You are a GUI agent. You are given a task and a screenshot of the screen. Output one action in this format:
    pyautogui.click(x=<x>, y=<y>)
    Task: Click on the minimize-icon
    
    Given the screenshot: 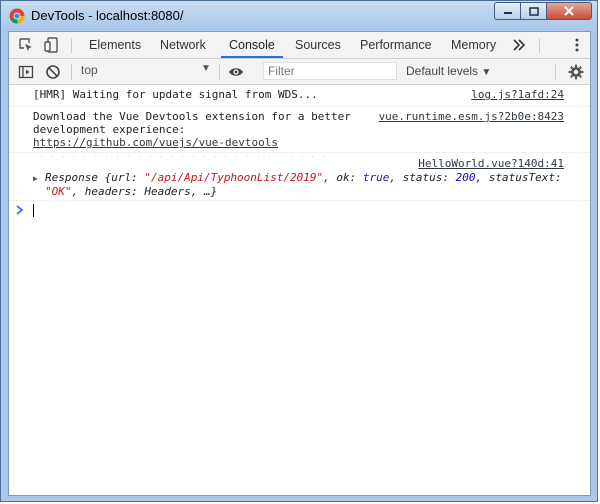 What is the action you would take?
    pyautogui.click(x=507, y=13)
    